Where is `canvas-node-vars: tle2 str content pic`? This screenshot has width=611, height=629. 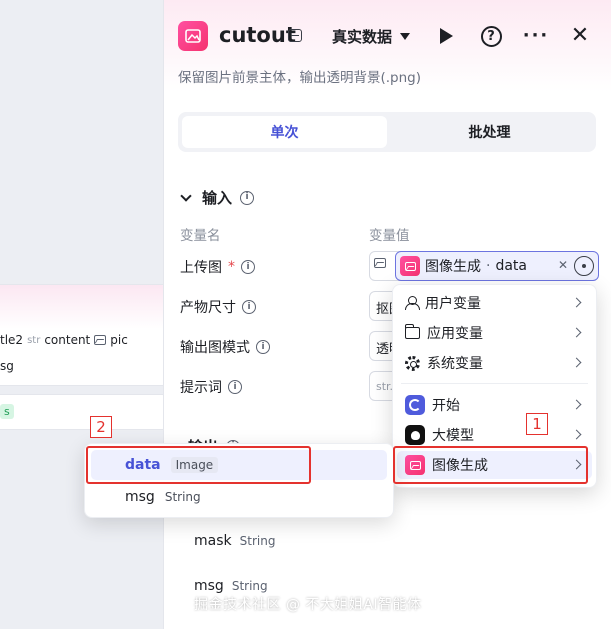
canvas-node-vars: tle2 str content pic is located at coordinates (64, 340).